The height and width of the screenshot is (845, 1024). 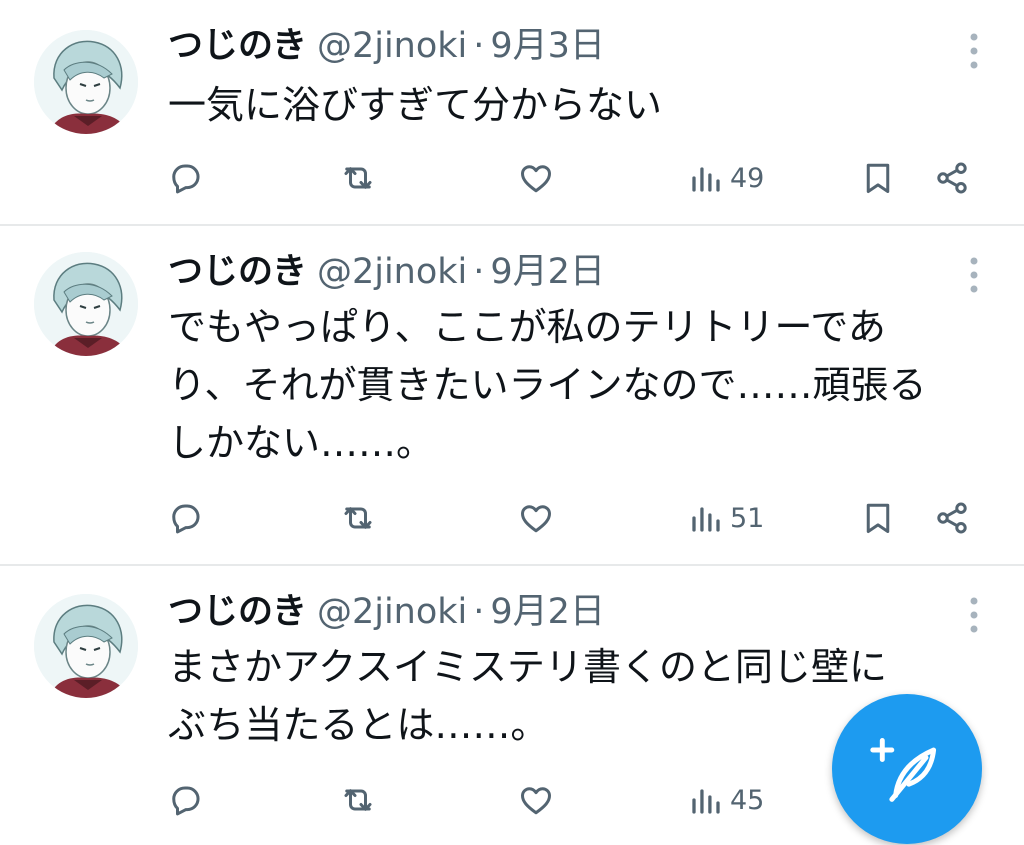 What do you see at coordinates (547, 46) in the screenshot?
I see `tweet-date: 9月3日` at bounding box center [547, 46].